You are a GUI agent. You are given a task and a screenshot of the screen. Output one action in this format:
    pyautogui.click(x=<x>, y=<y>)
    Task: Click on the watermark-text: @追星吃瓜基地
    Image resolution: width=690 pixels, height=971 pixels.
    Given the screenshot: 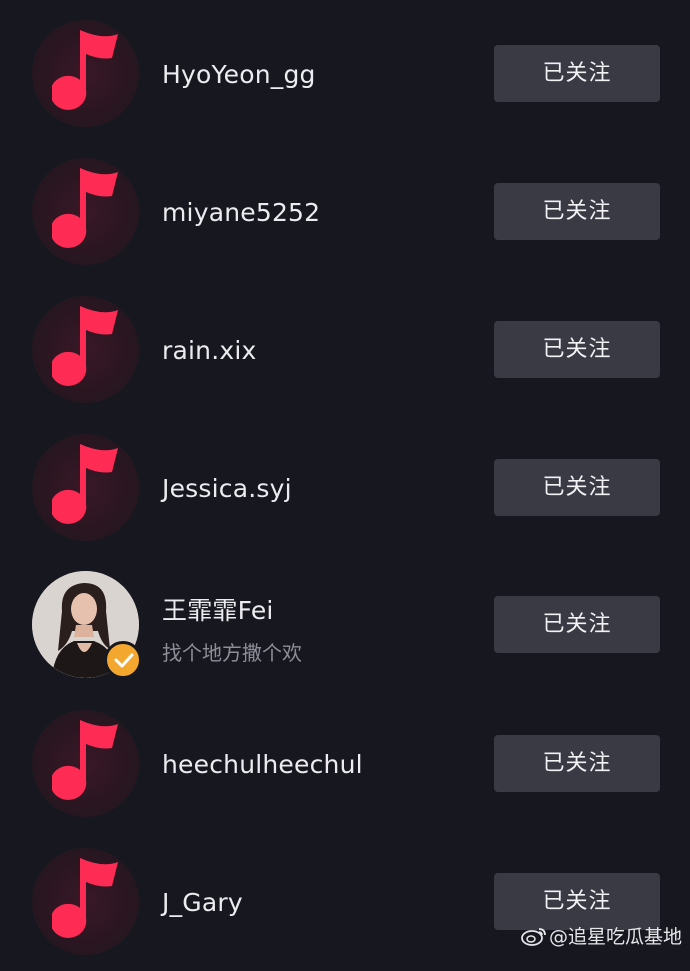 What is the action you would take?
    pyautogui.click(x=615, y=937)
    